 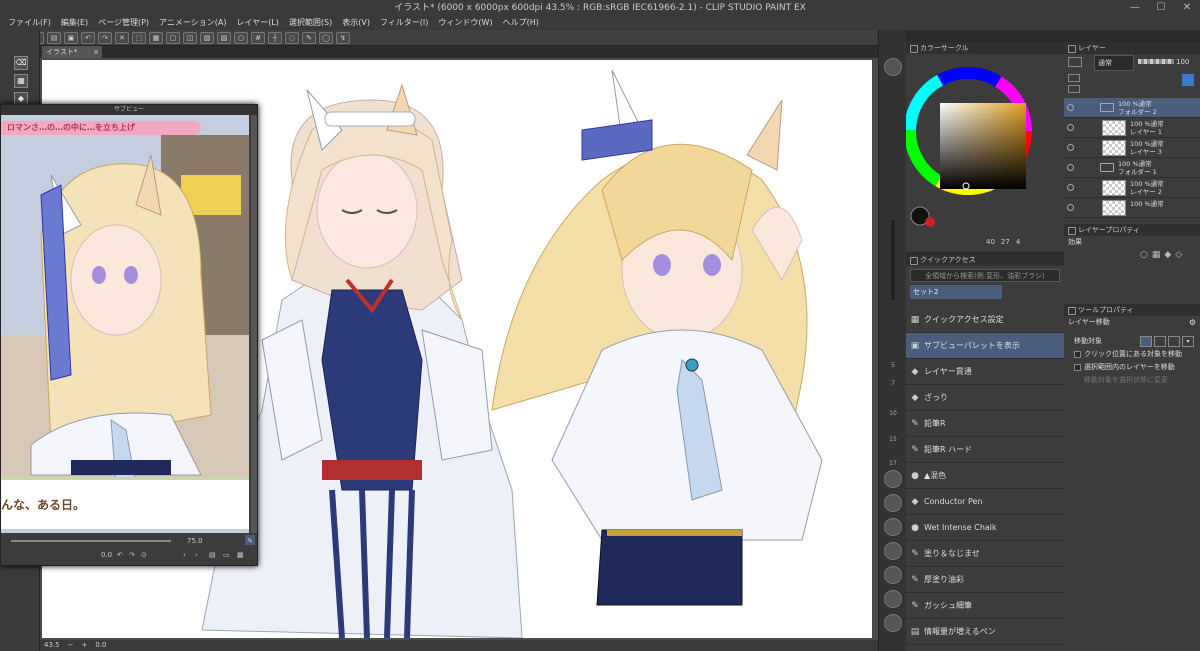 What do you see at coordinates (96, 52) in the screenshot?
I see `close-icon: ×` at bounding box center [96, 52].